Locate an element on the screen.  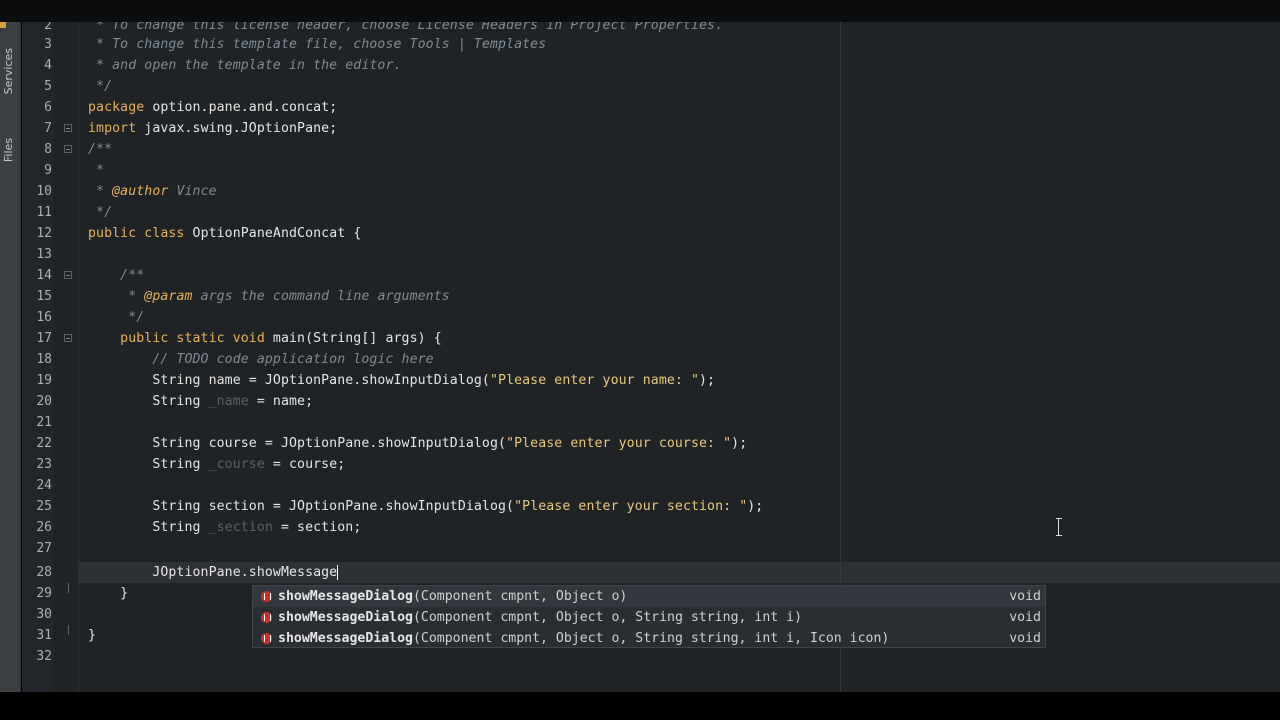
code-rest: option.pane.and.concat; is located at coordinates (241, 107).